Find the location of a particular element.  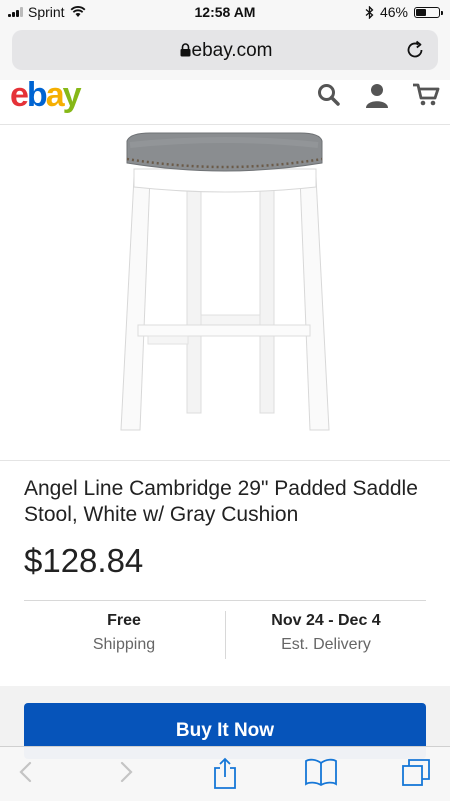

delivery-info: Nov 24 - Dec 4 Est. Delivery is located at coordinates (326, 633).